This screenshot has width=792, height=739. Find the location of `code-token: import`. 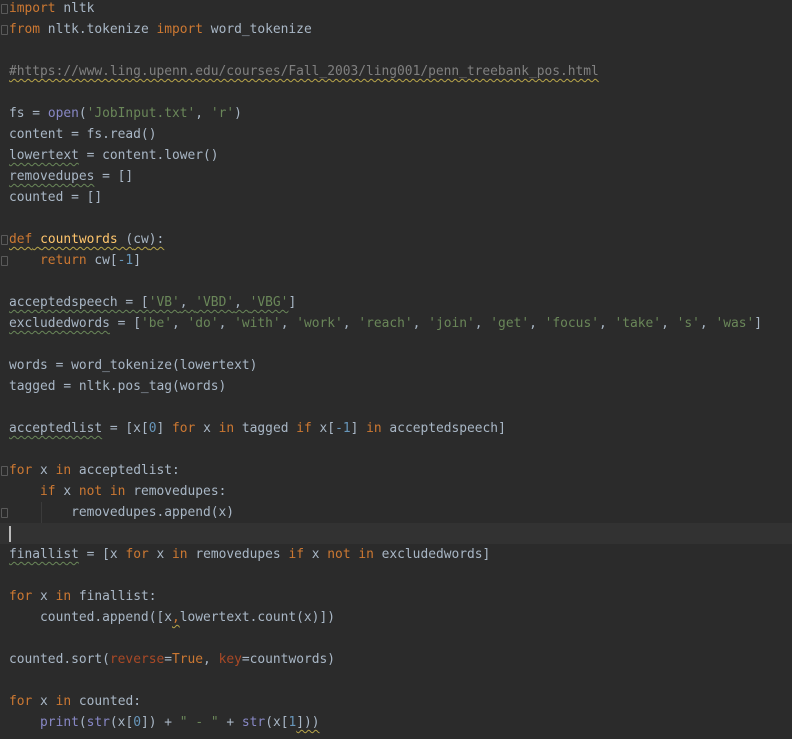

code-token: import is located at coordinates (32, 8).